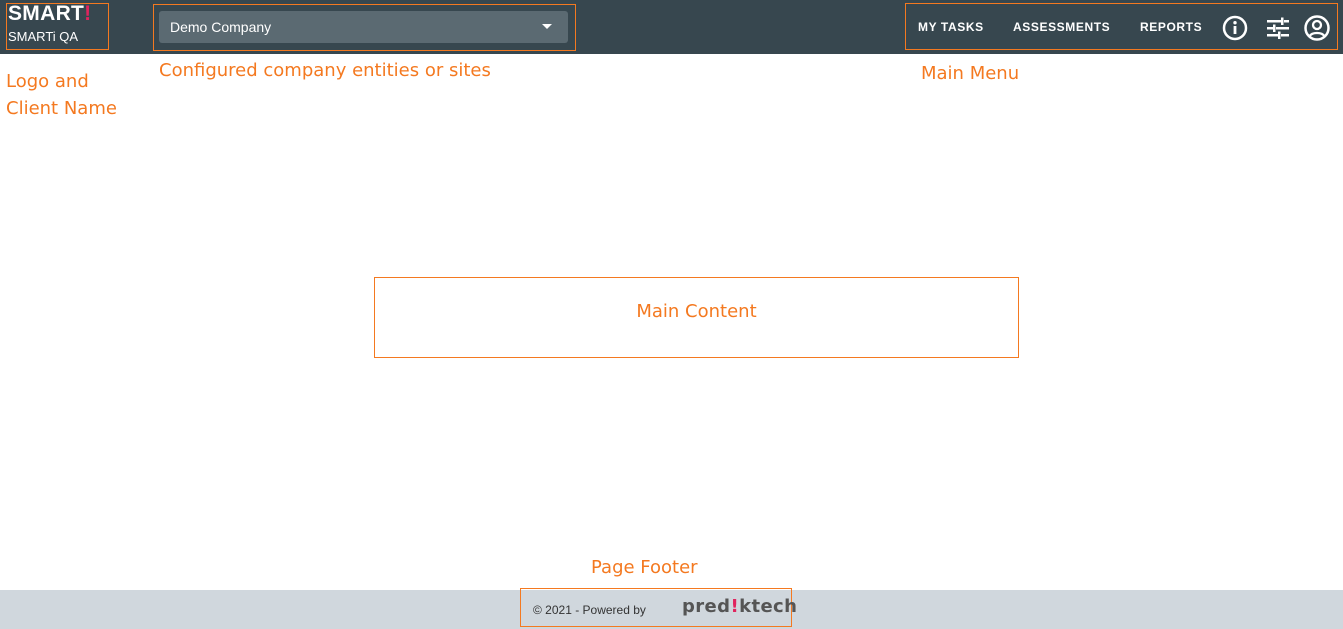  Describe the element at coordinates (706, 606) in the screenshot. I see `brand-prefix: pred` at that location.